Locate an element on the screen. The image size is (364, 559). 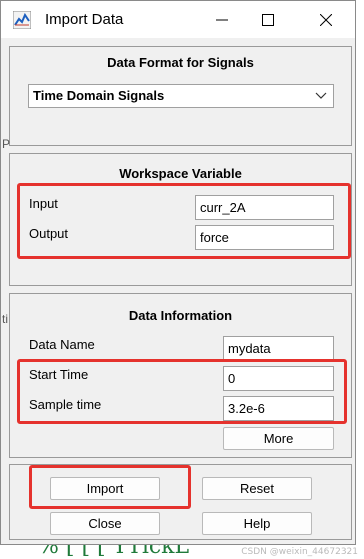
start-time-field: 0 is located at coordinates (278, 378).